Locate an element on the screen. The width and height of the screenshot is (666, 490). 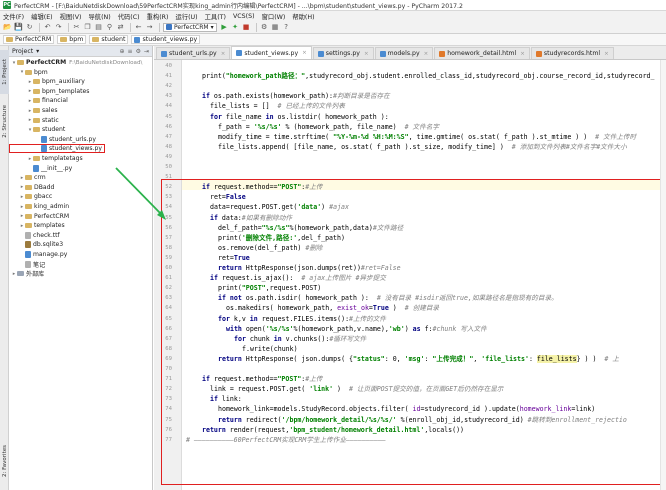
redo-icon: ↷ is located at coordinates (58, 27).